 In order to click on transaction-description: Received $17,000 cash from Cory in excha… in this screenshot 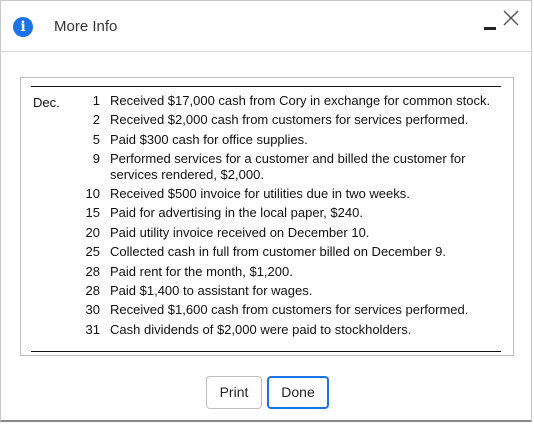, I will do `click(300, 100)`.